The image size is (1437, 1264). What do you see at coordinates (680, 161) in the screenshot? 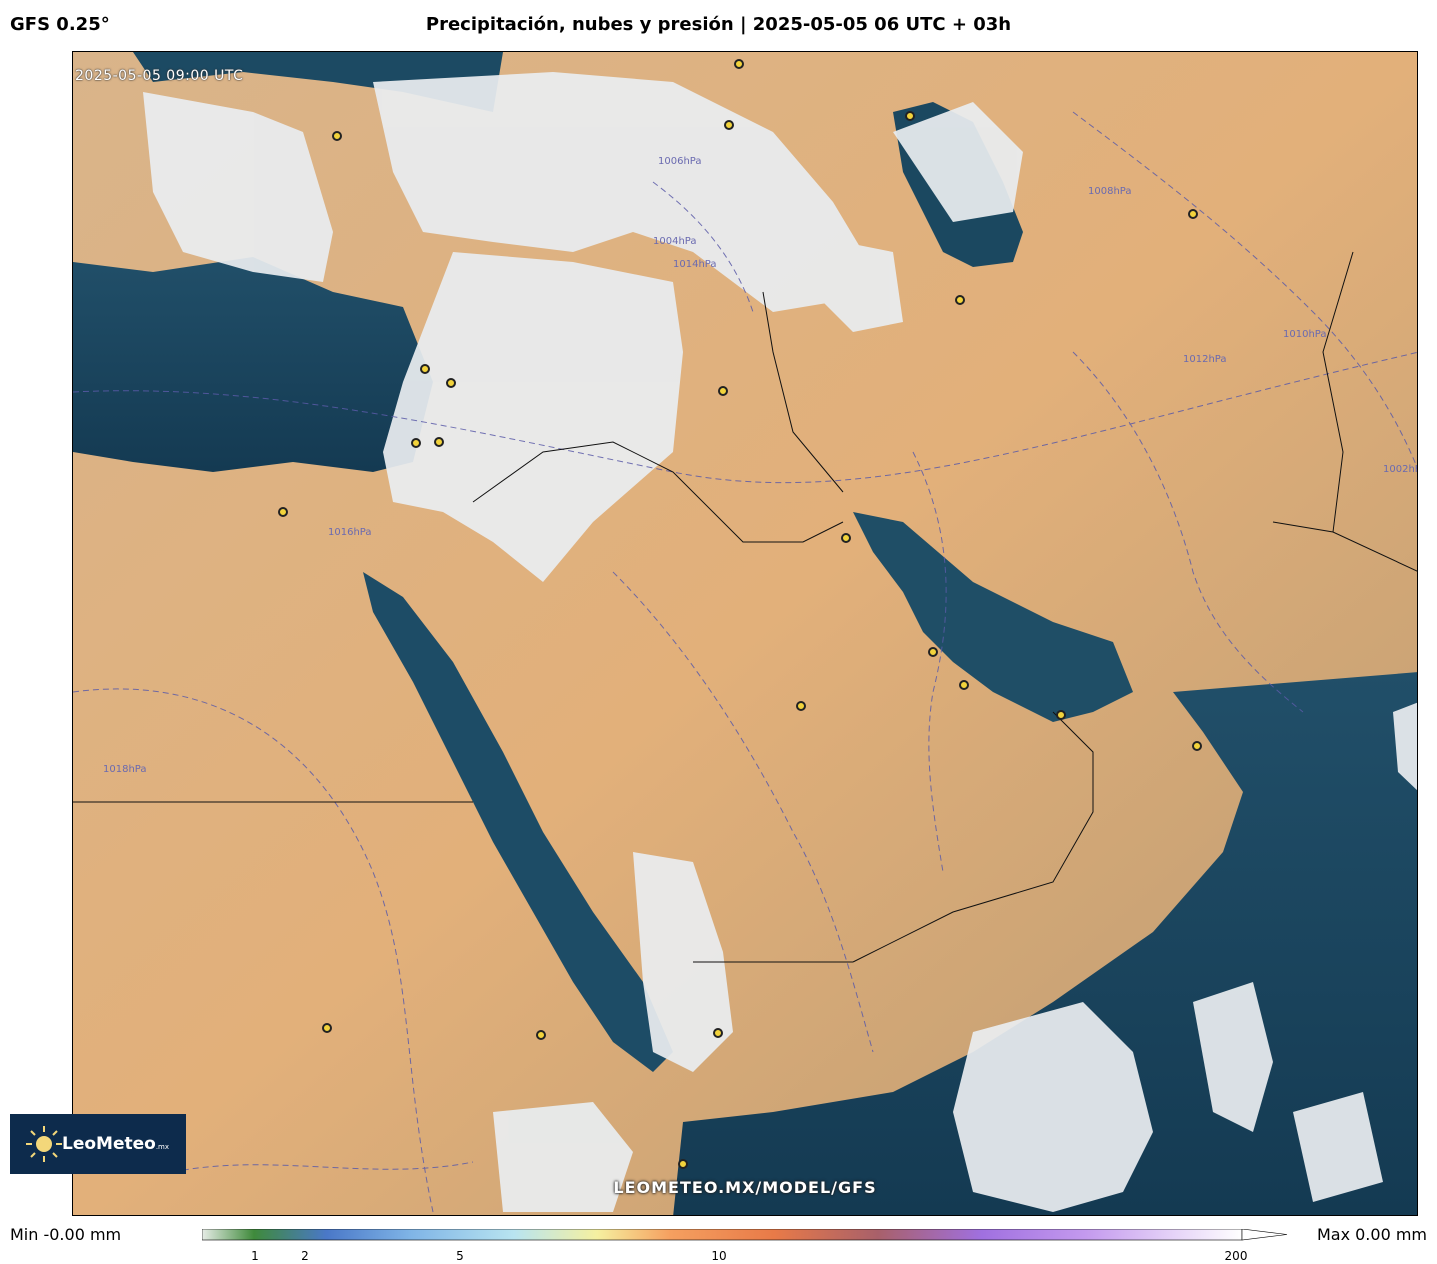
I see `isobar-label: 1006hPa` at bounding box center [680, 161].